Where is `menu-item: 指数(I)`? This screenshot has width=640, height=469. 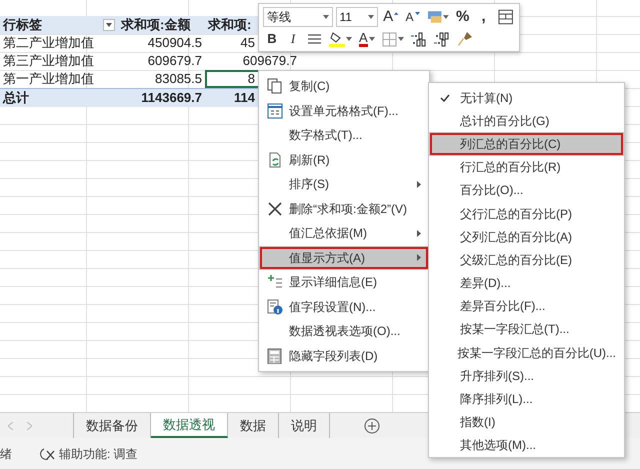 menu-item: 指数(I) is located at coordinates (526, 422).